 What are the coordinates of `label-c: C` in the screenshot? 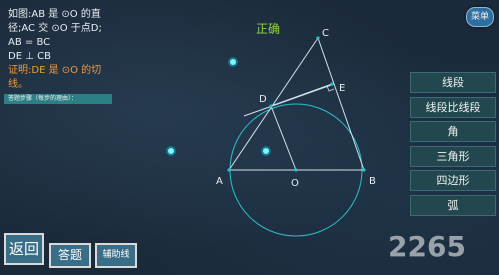 It's located at (325, 33).